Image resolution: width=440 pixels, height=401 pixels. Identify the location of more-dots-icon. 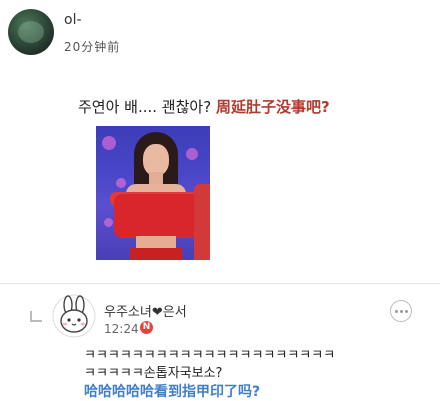
(401, 311).